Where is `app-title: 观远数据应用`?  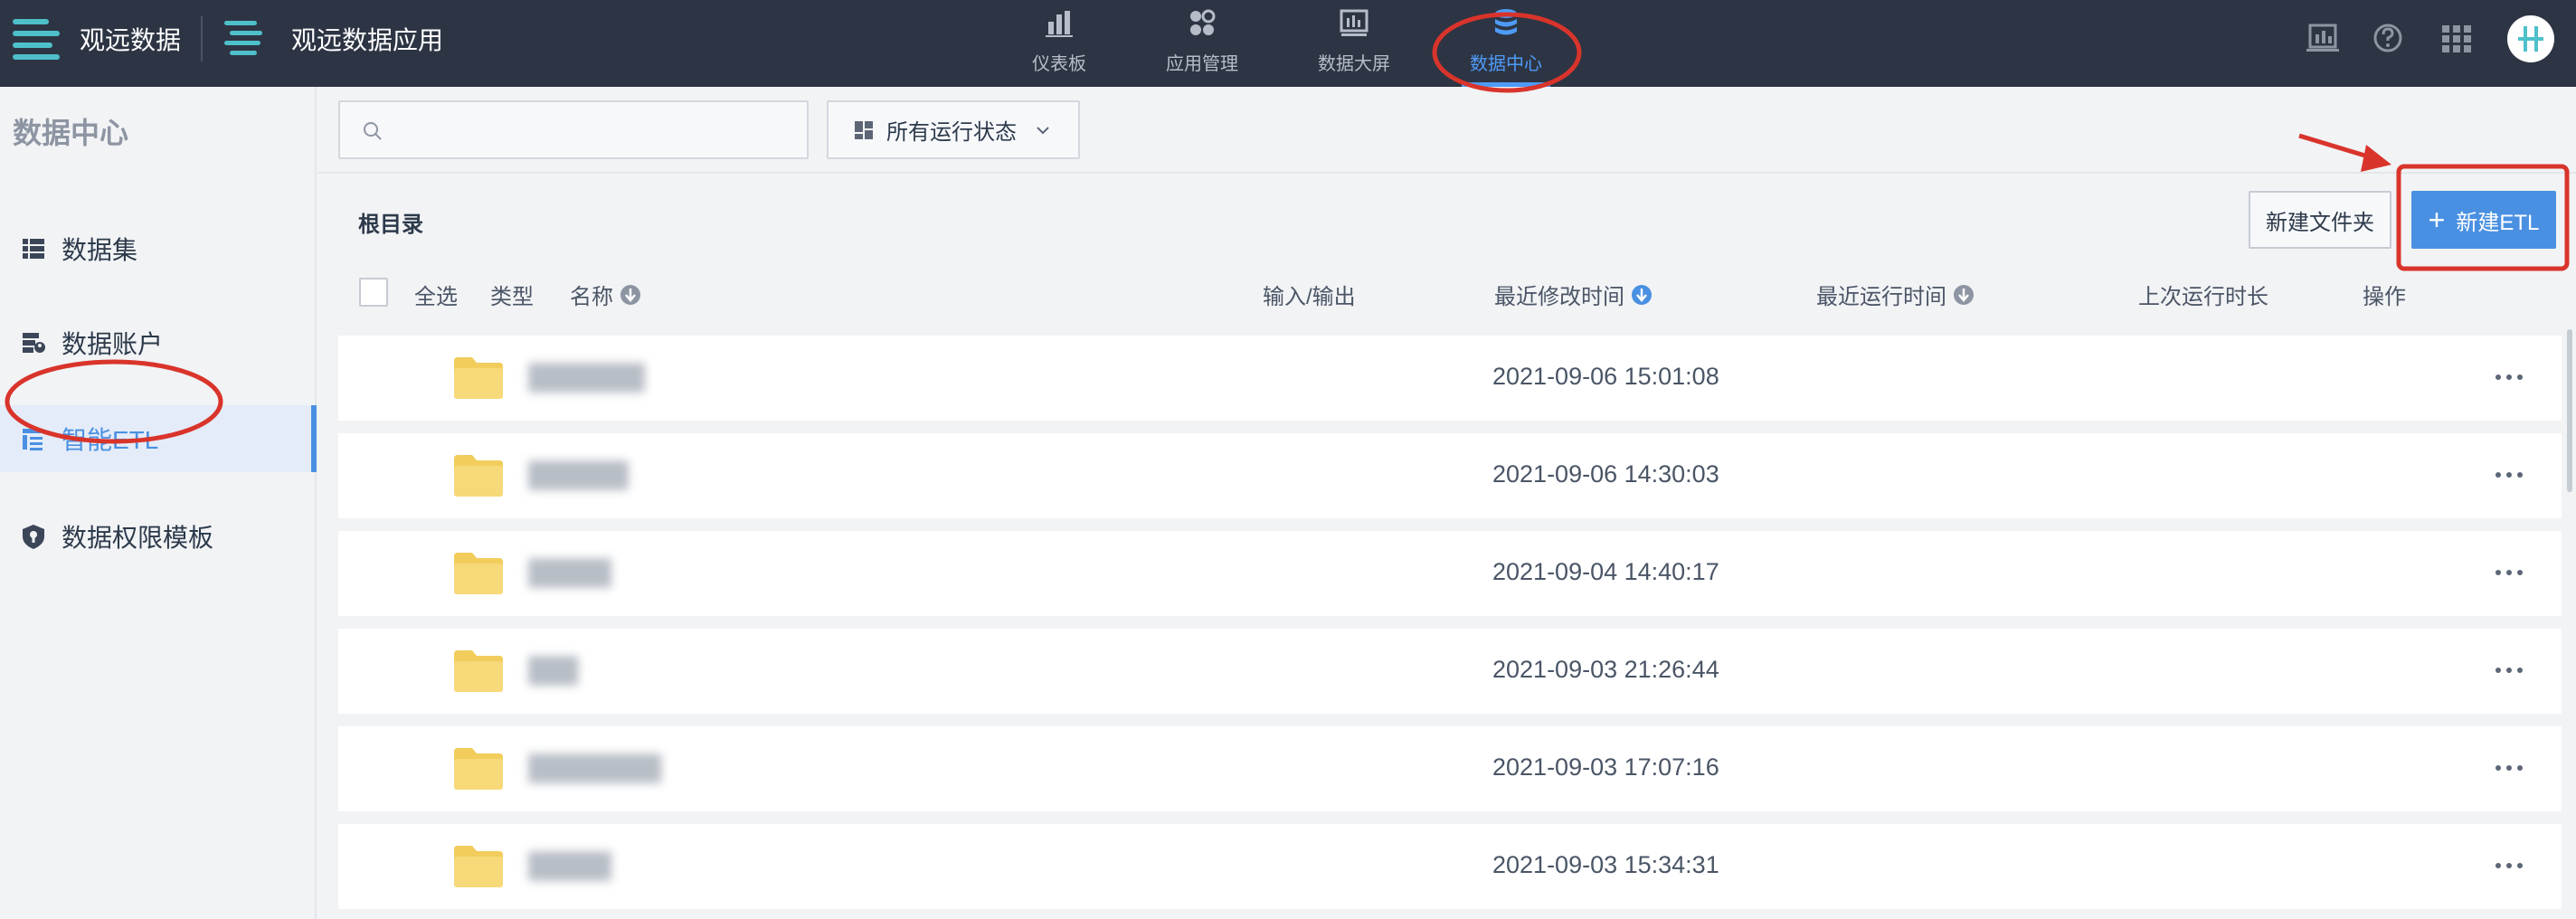
app-title: 观远数据应用 is located at coordinates (333, 39).